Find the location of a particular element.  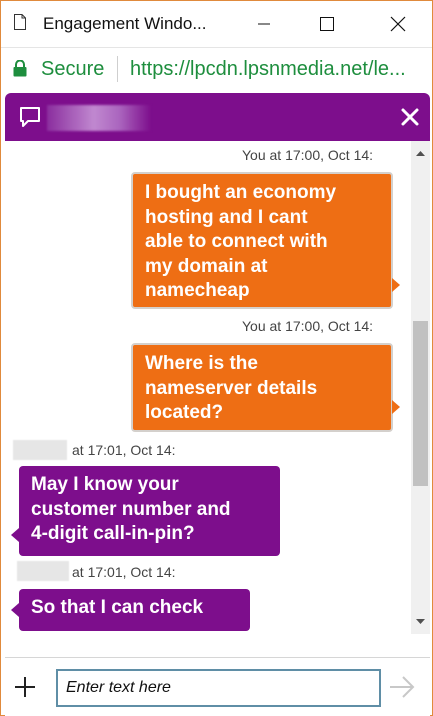

window-close-button is located at coordinates (398, 24).